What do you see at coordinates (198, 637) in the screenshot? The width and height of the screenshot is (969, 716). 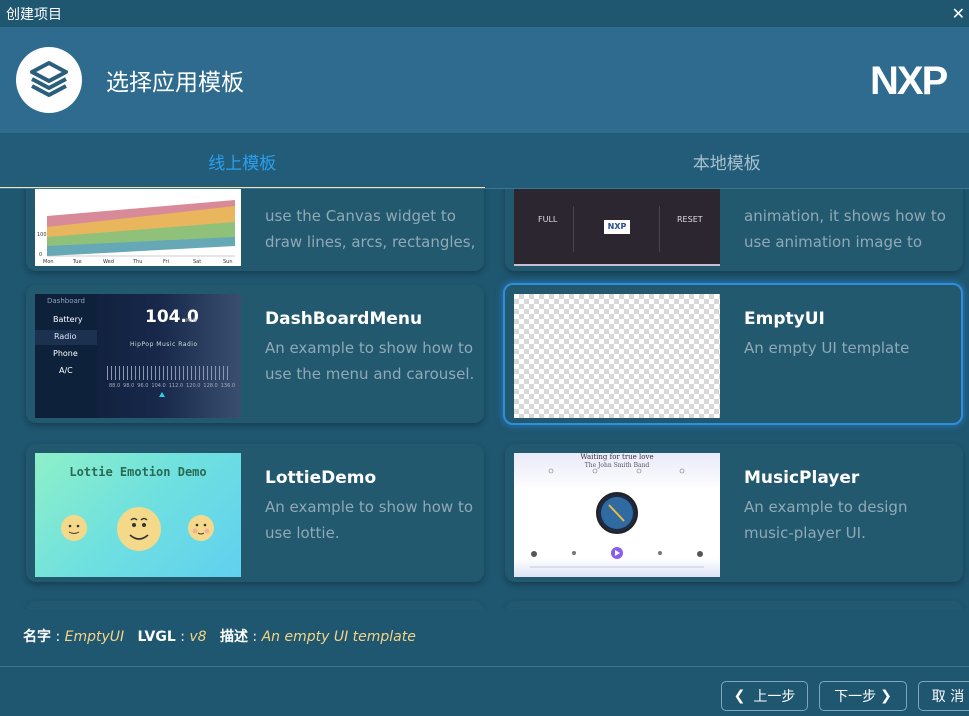 I see `lvgl-value: v8` at bounding box center [198, 637].